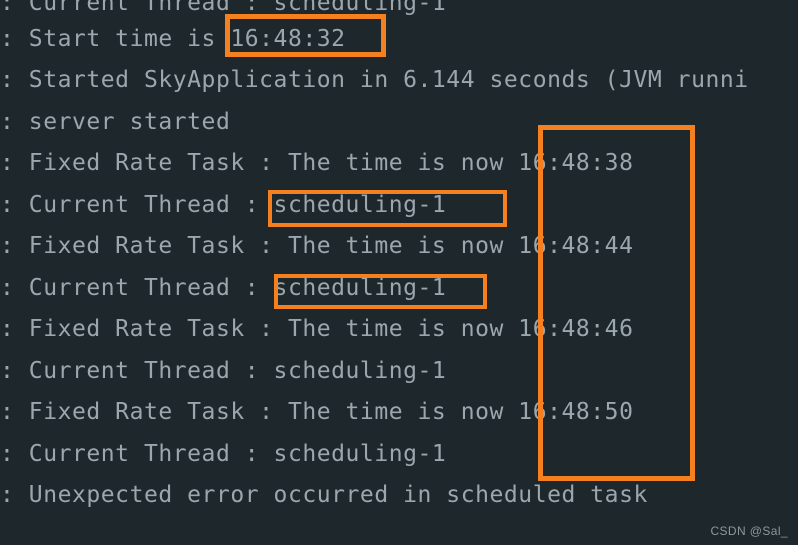 The width and height of the screenshot is (798, 545). I want to click on csdn-watermark: CSDN @Sal_, so click(749, 531).